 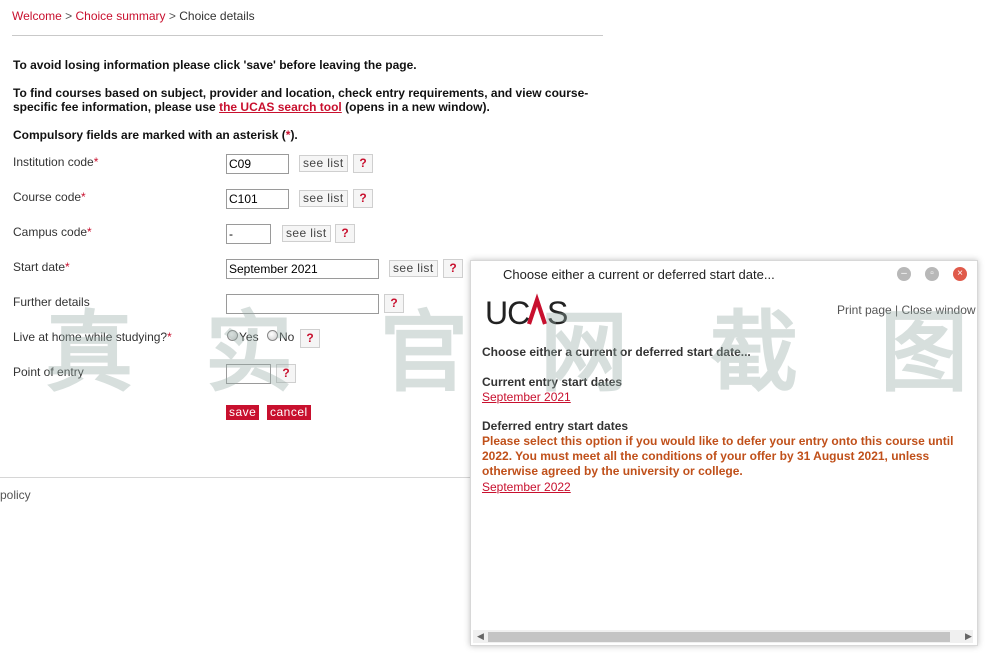 I want to click on deferred-entry-heading: Deferred entry start dates, so click(x=555, y=426).